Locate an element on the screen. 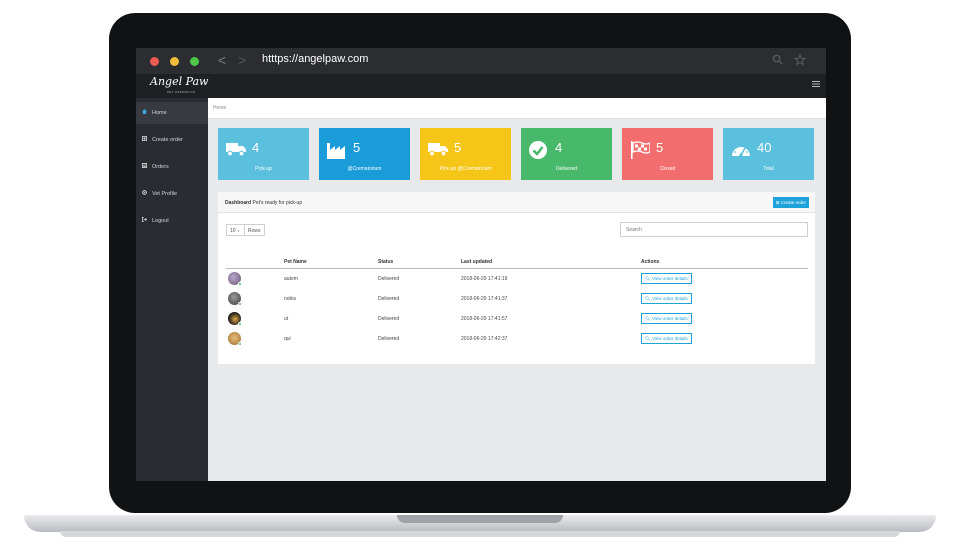 The image size is (960, 548). sidebar-item-home: Home is located at coordinates (172, 113).